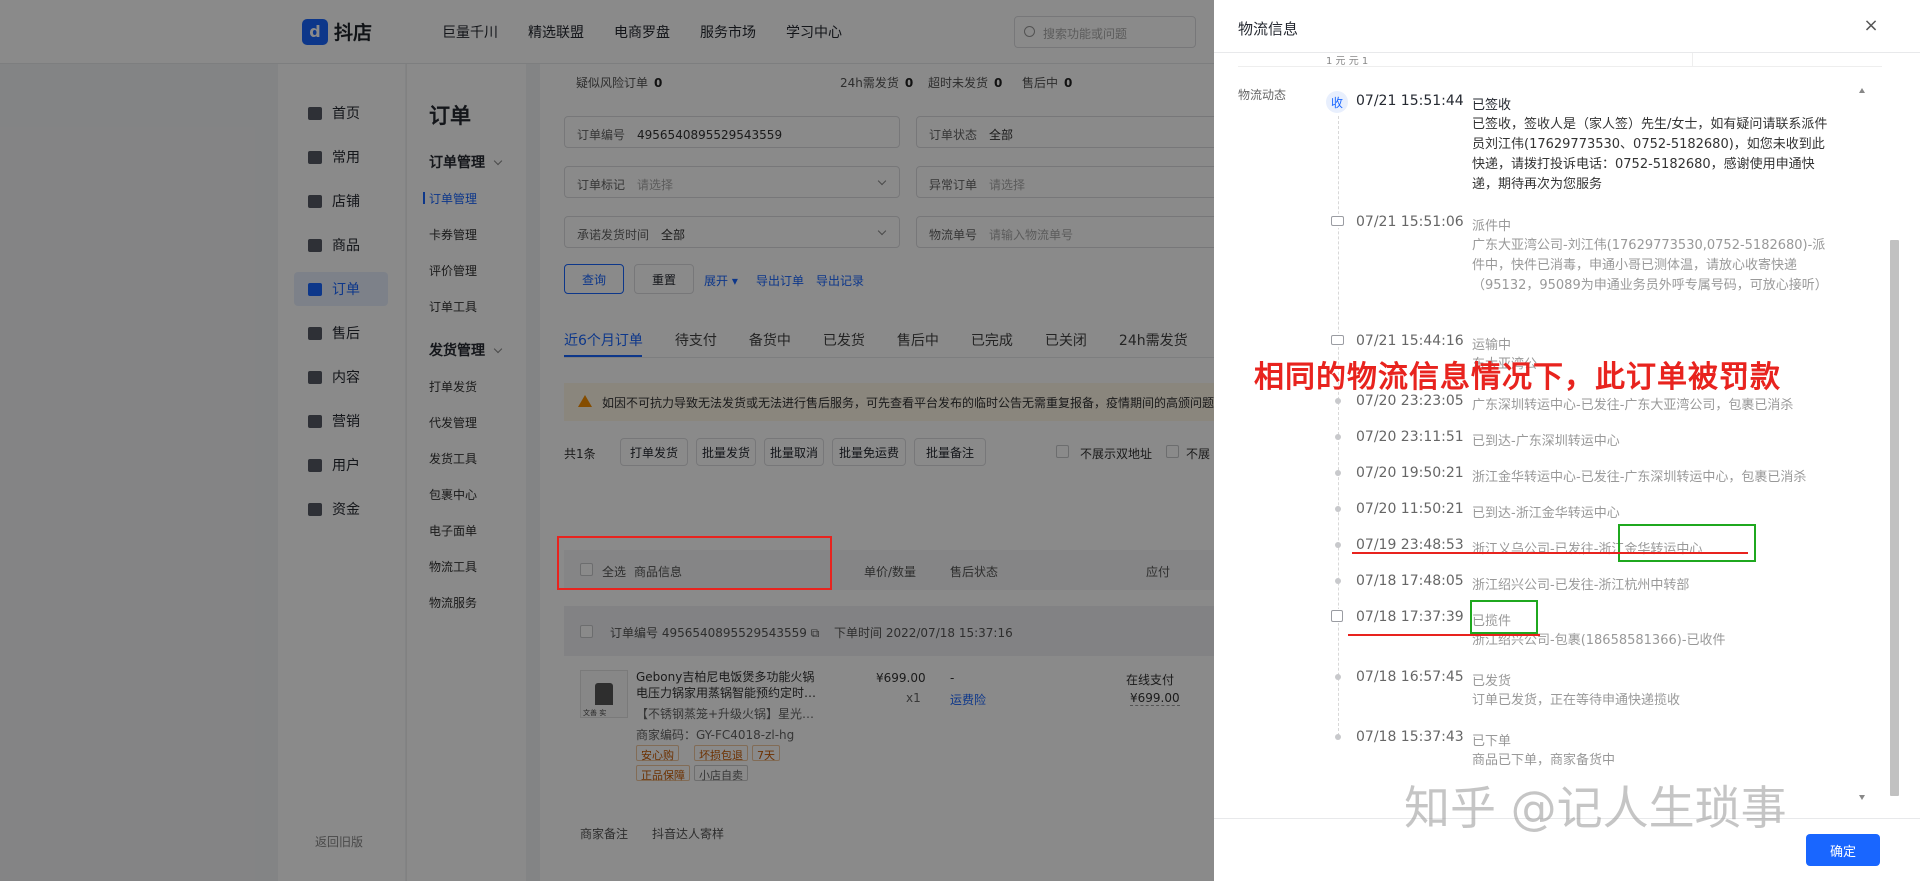 The image size is (1920, 881). I want to click on event-status: 运输中, so click(1492, 345).